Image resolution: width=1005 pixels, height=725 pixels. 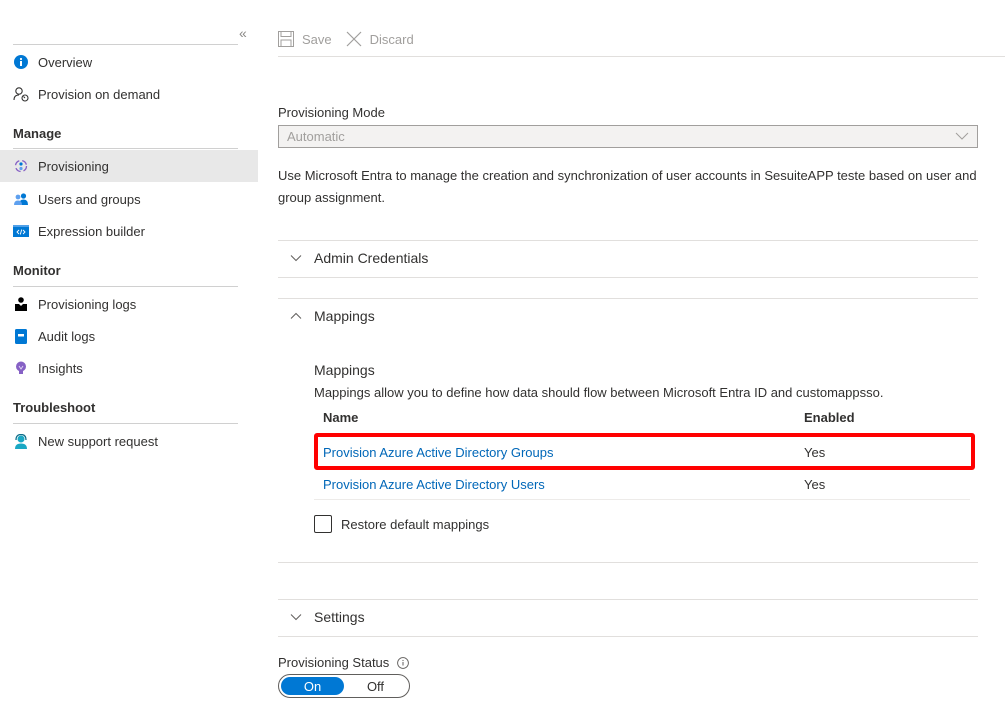 I want to click on sidebar-item-audit-logs: Audit logs, so click(x=129, y=336).